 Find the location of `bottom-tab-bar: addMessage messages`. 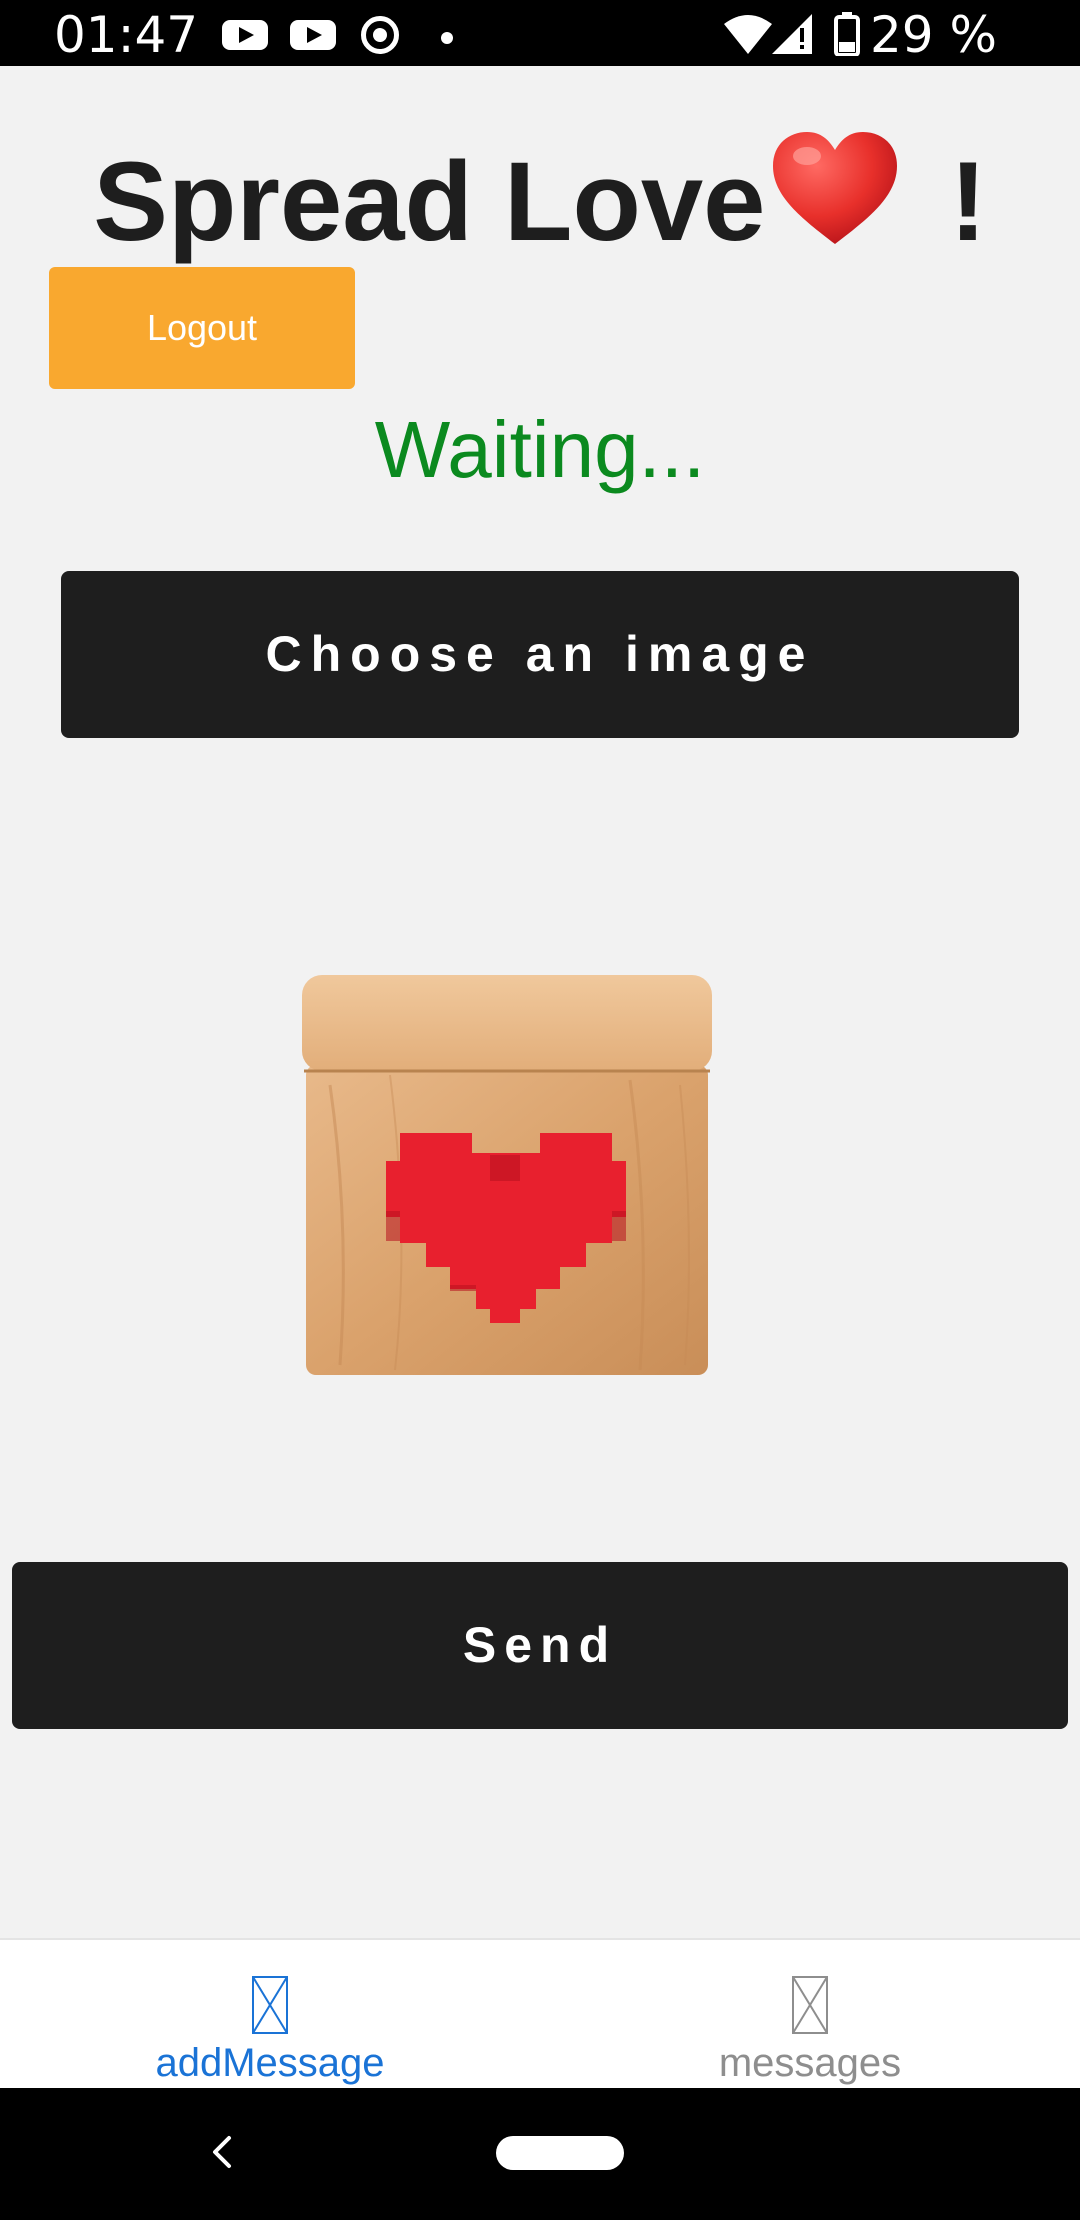

bottom-tab-bar: addMessage messages is located at coordinates (540, 2013).